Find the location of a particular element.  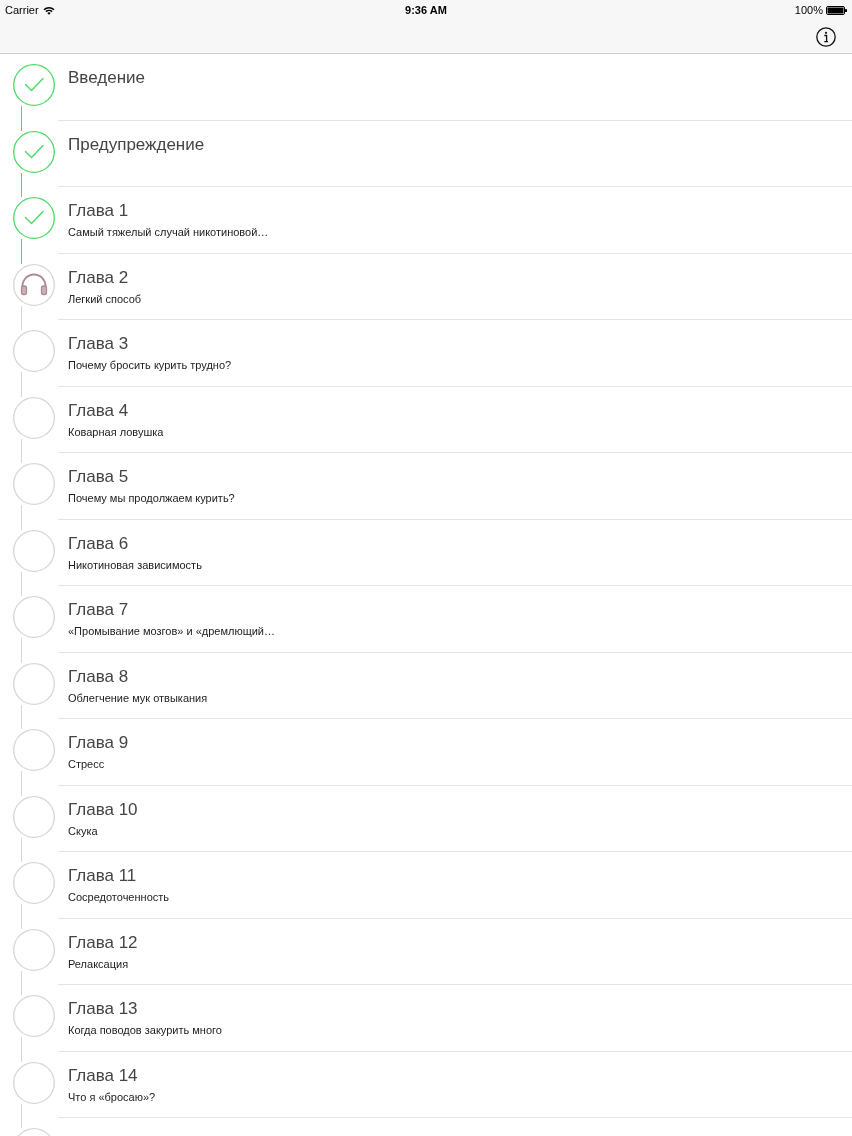

info-button is located at coordinates (826, 36).